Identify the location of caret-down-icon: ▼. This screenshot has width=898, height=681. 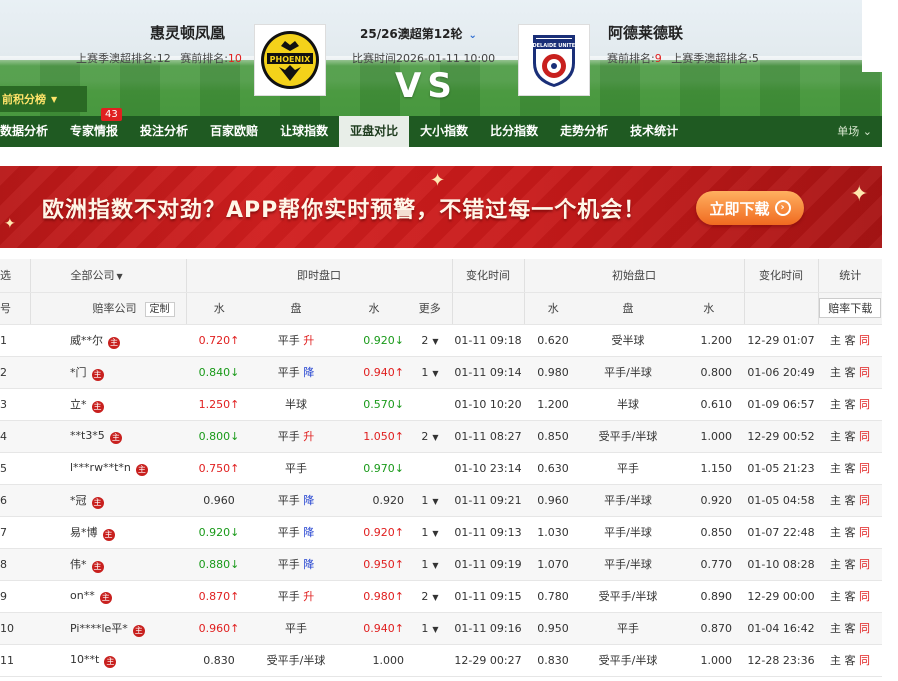
(54, 99).